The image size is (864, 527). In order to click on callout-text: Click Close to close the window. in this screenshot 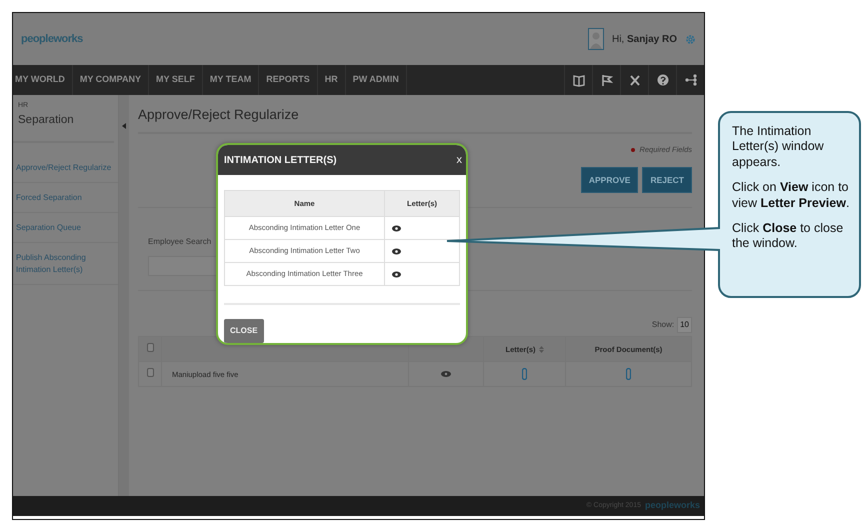, I will do `click(788, 236)`.